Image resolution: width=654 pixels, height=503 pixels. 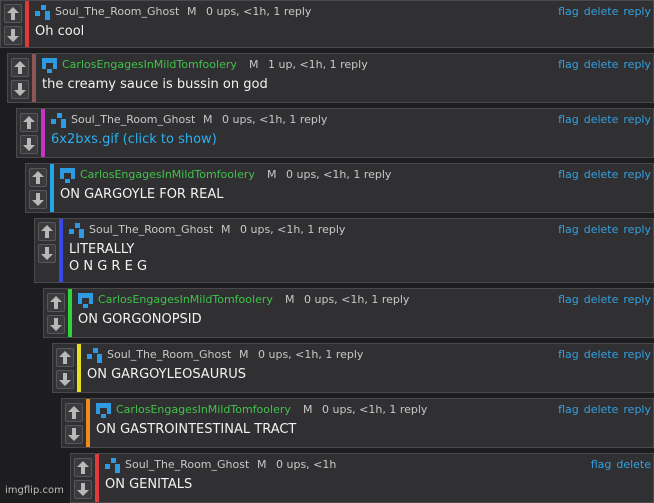 What do you see at coordinates (318, 64) in the screenshot?
I see `comment-stats: 1 up, <1h, 1 reply` at bounding box center [318, 64].